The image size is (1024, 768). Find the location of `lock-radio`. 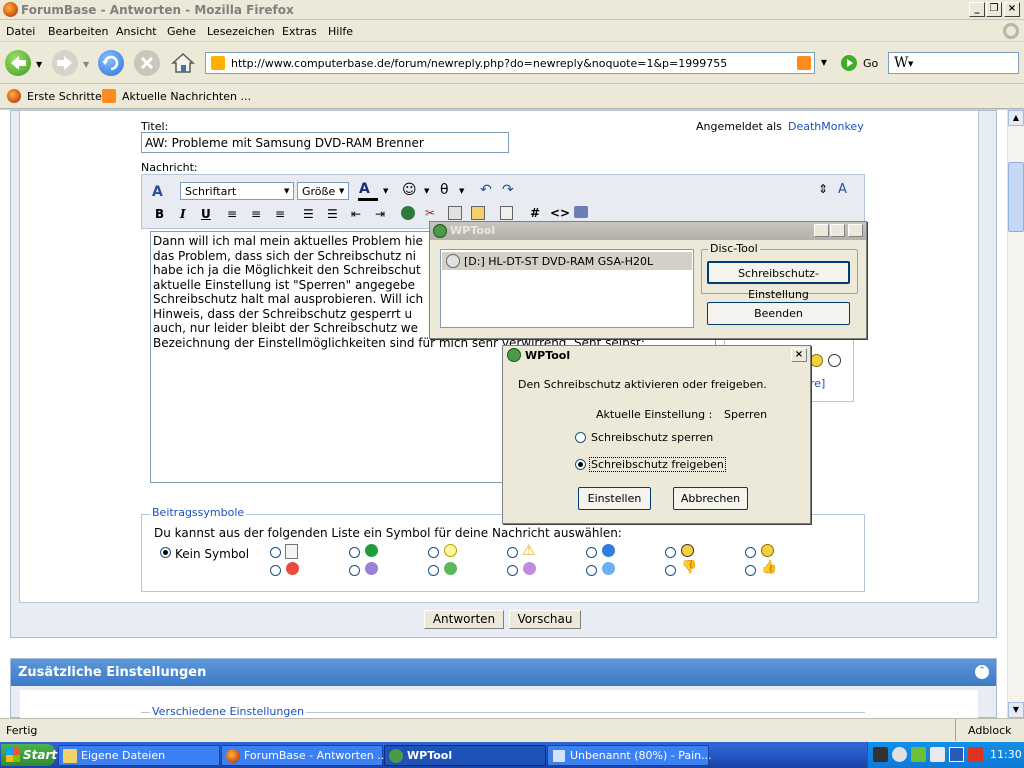

lock-radio is located at coordinates (580, 437).